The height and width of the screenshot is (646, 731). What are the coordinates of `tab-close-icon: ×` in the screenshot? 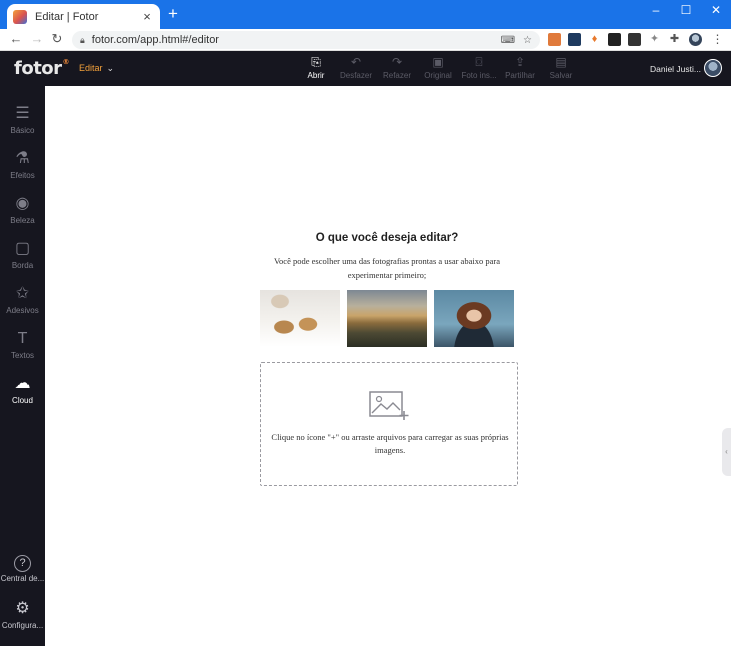 It's located at (147, 16).